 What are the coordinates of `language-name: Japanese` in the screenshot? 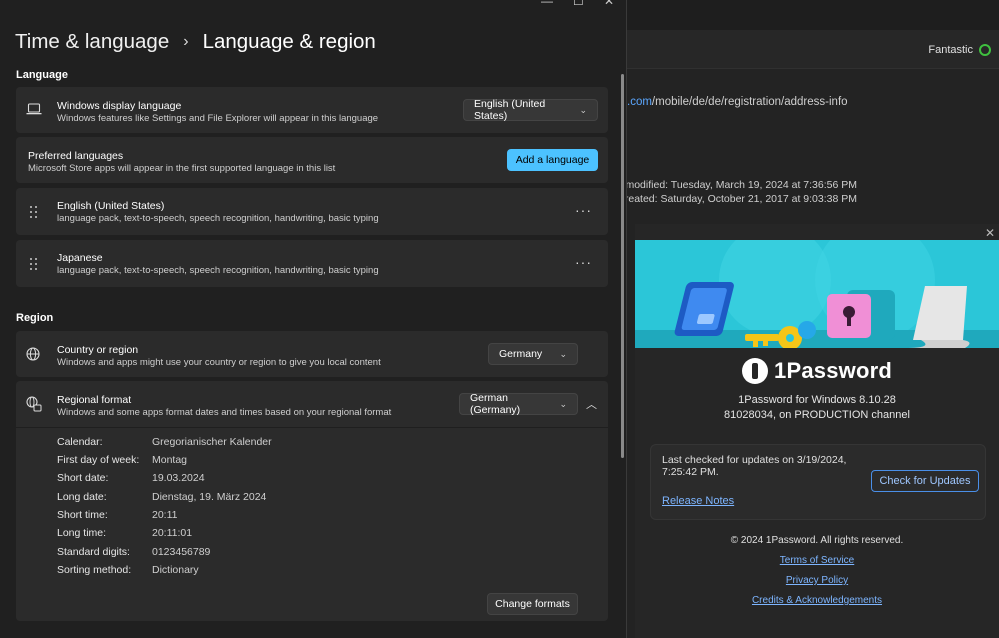 It's located at (80, 258).